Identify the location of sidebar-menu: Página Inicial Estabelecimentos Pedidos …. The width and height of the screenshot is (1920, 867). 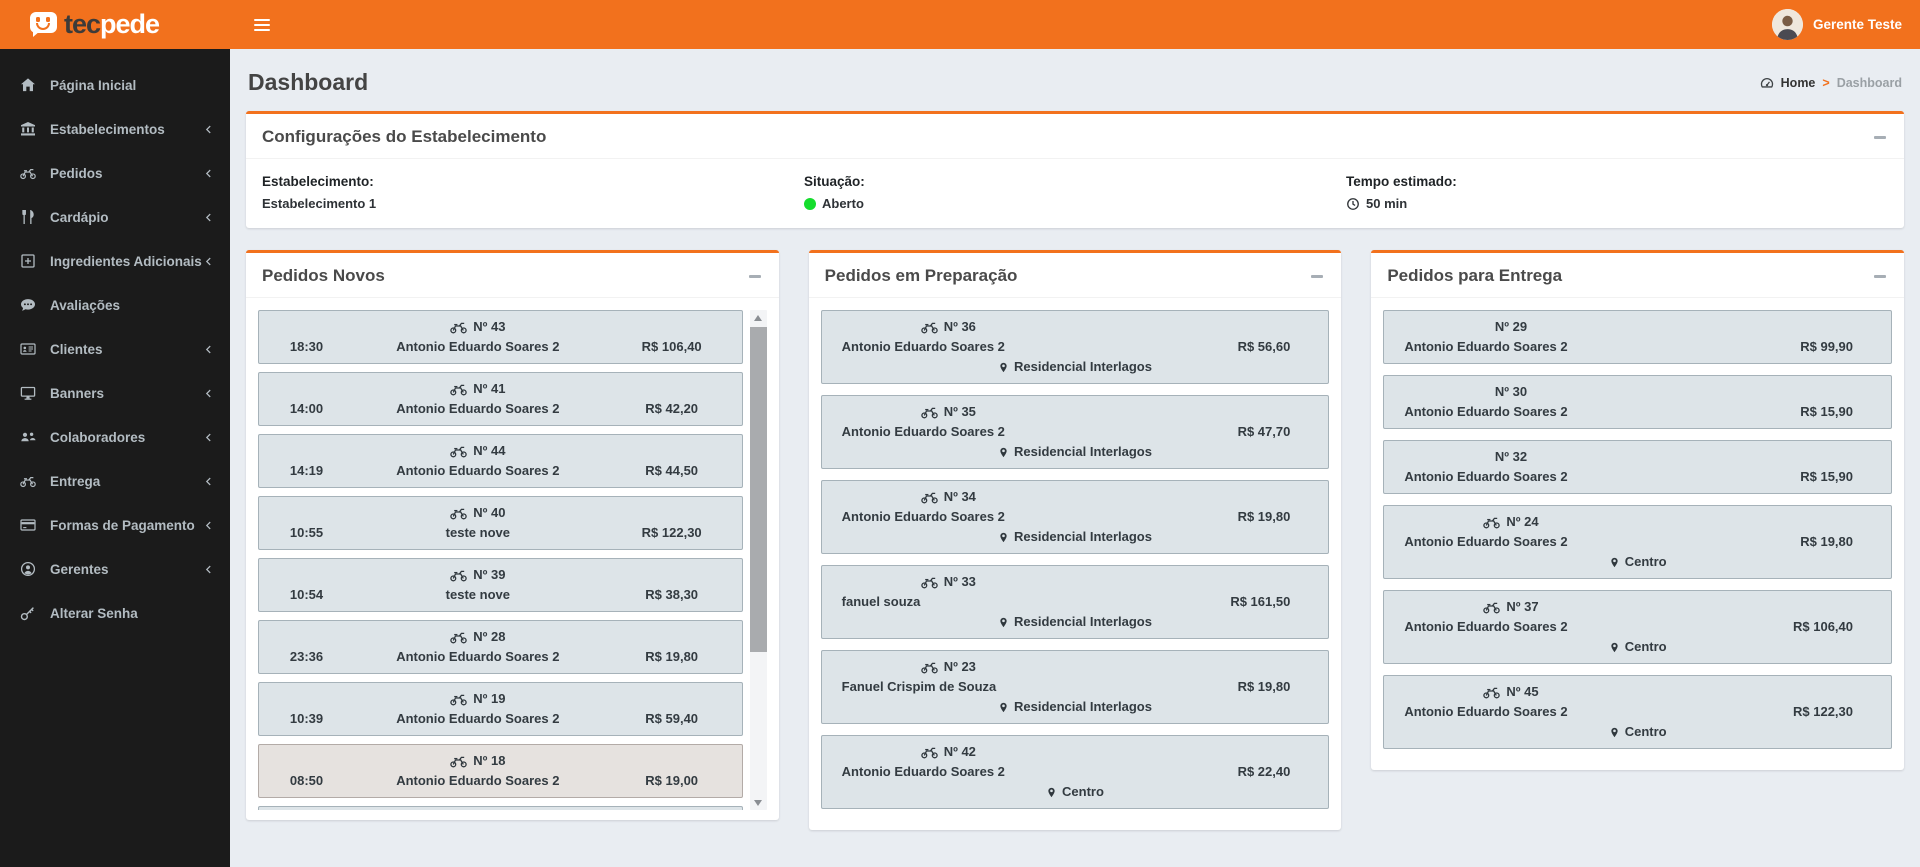
(115, 458).